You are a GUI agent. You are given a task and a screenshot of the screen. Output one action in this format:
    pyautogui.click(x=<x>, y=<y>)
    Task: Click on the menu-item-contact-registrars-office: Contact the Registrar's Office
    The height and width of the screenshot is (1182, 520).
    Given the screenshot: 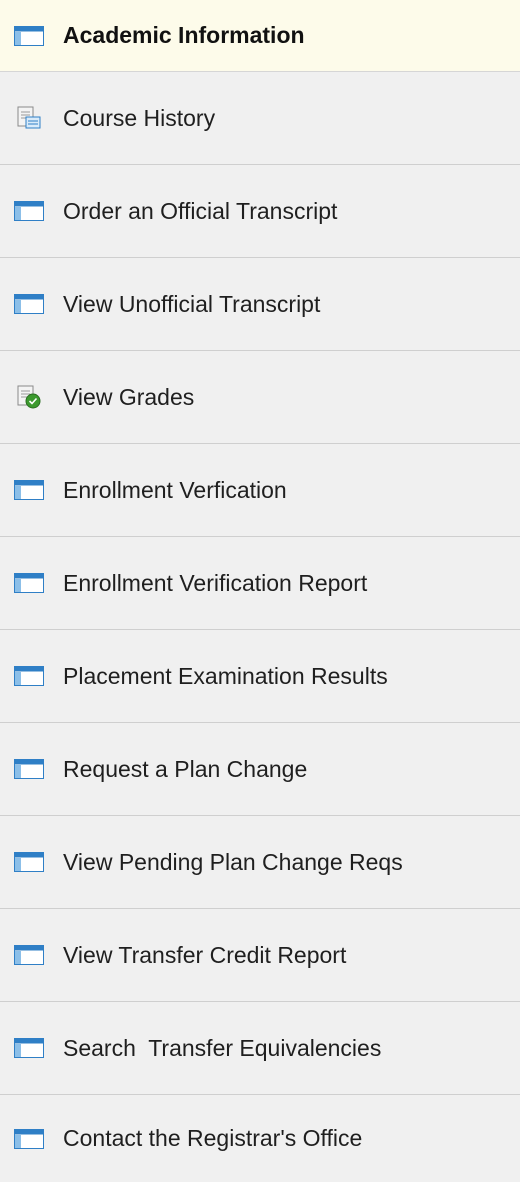 What is the action you would take?
    pyautogui.click(x=260, y=1138)
    